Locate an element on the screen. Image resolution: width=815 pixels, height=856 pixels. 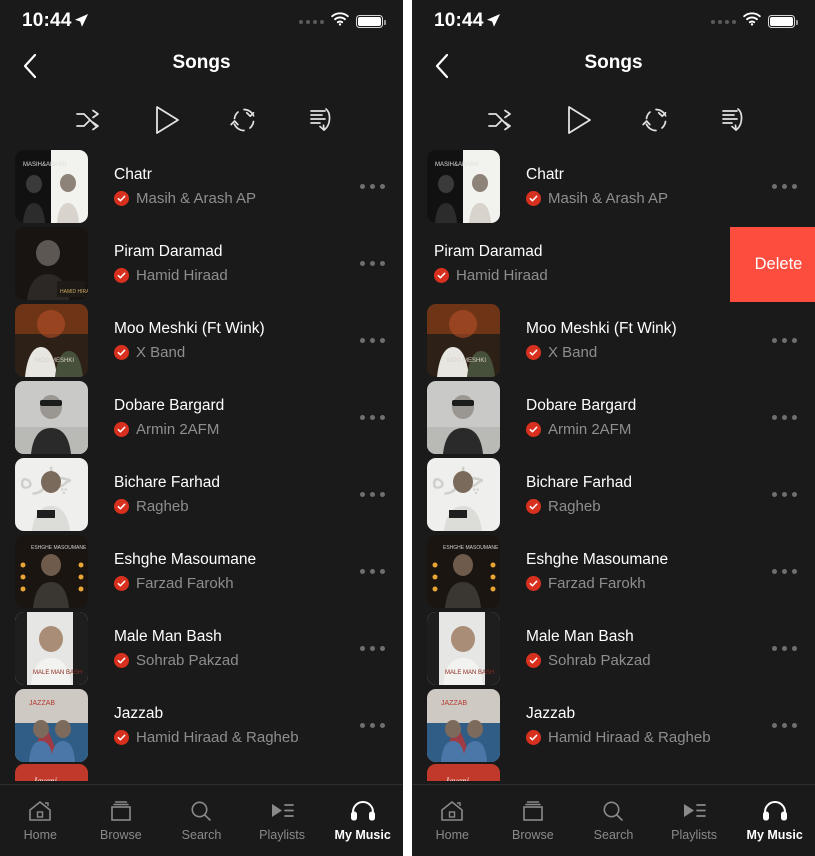
song-meta: Moo Meshki (Ft Wink) X Band is located at coordinates (643, 340).